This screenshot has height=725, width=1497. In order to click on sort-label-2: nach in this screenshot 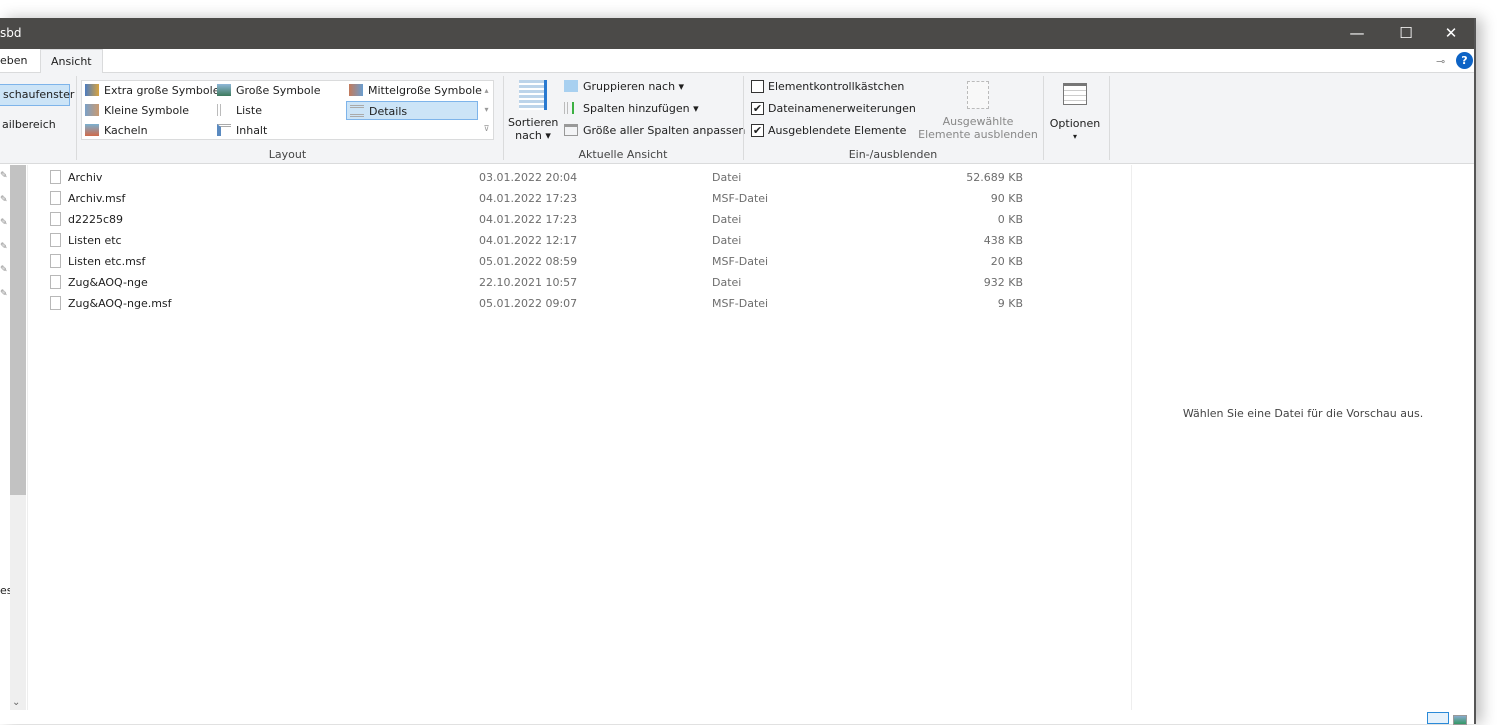, I will do `click(528, 135)`.